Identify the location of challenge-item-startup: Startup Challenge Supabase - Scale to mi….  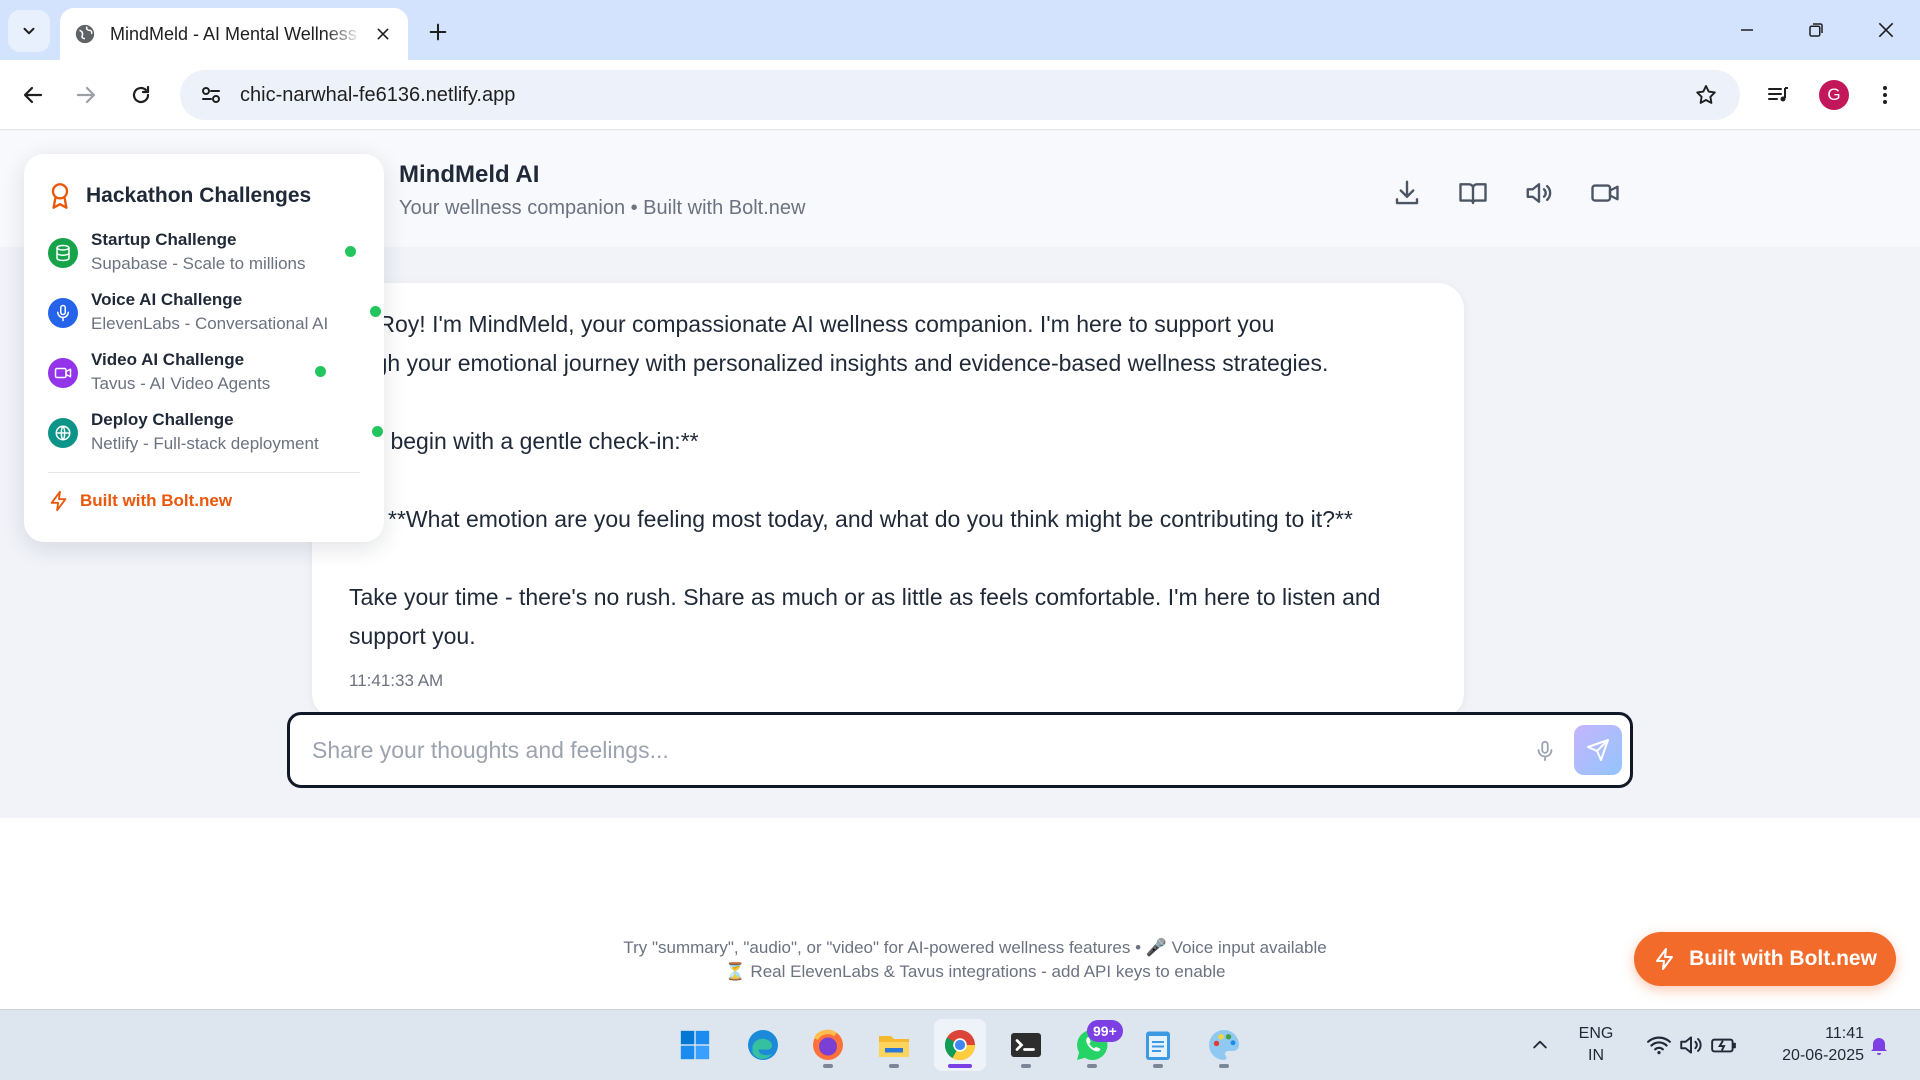
(208, 253).